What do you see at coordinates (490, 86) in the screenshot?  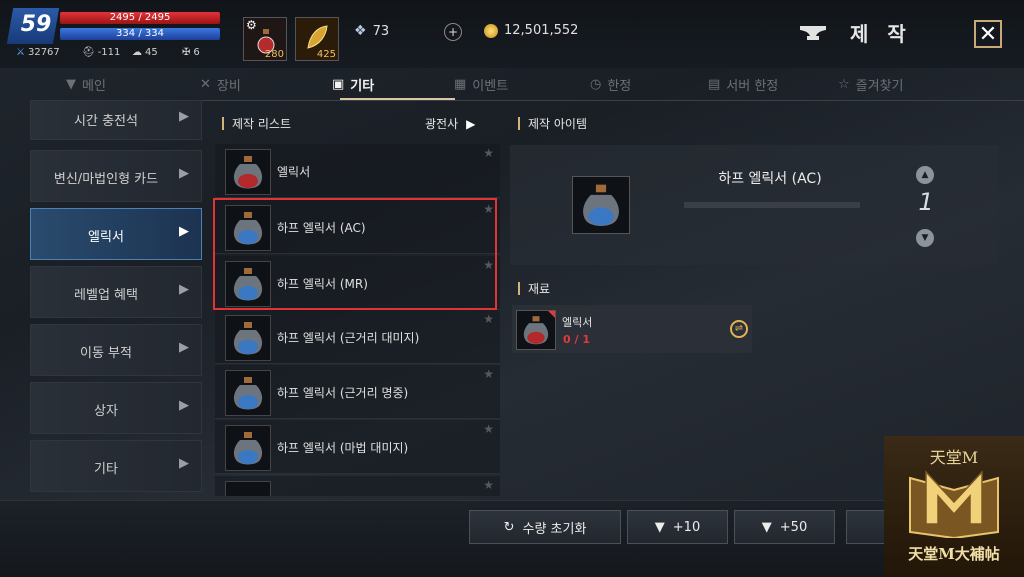 I see `tab-event-label: 이벤트` at bounding box center [490, 86].